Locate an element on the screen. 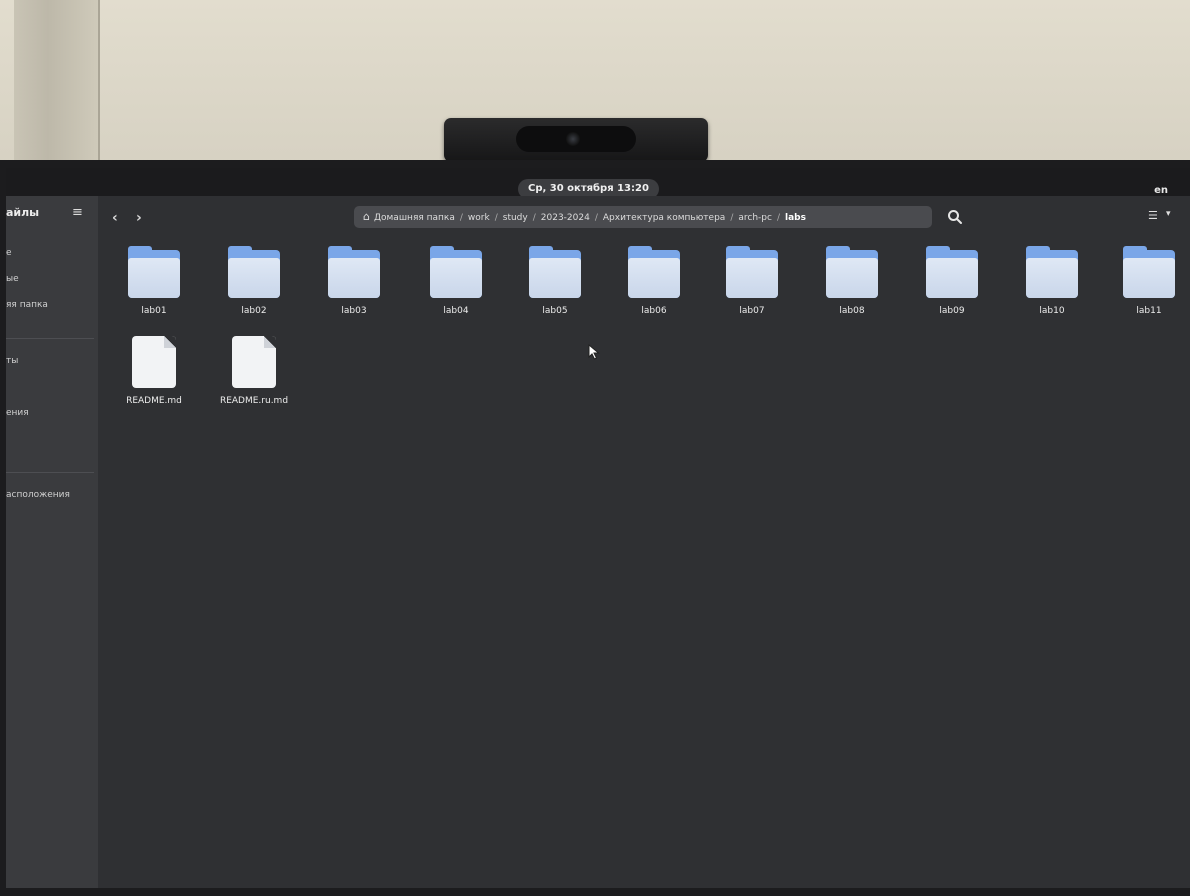 Image resolution: width=1190 pixels, height=896 pixels. folder-item: lab07 is located at coordinates (752, 281).